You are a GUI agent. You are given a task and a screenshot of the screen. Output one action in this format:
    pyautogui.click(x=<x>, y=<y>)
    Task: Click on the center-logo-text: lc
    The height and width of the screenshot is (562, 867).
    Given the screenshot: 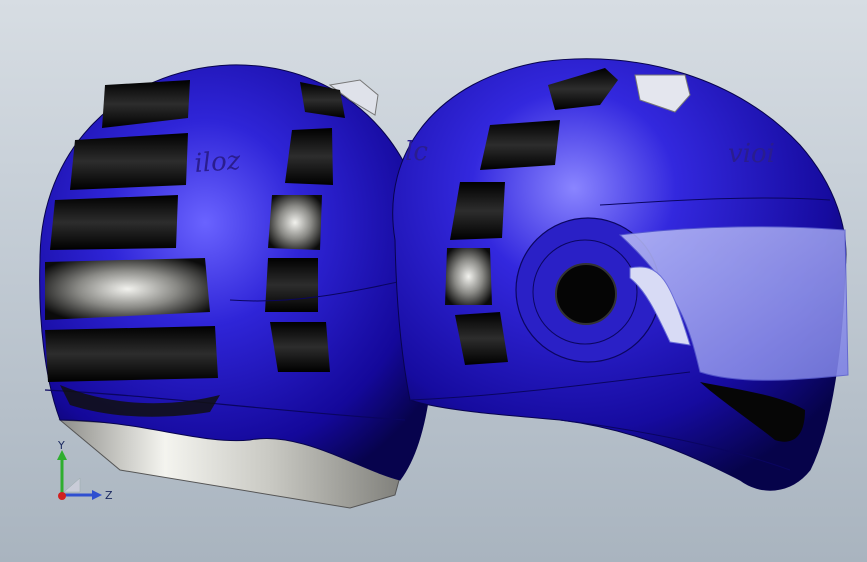 What is the action you would take?
    pyautogui.click(x=416, y=152)
    